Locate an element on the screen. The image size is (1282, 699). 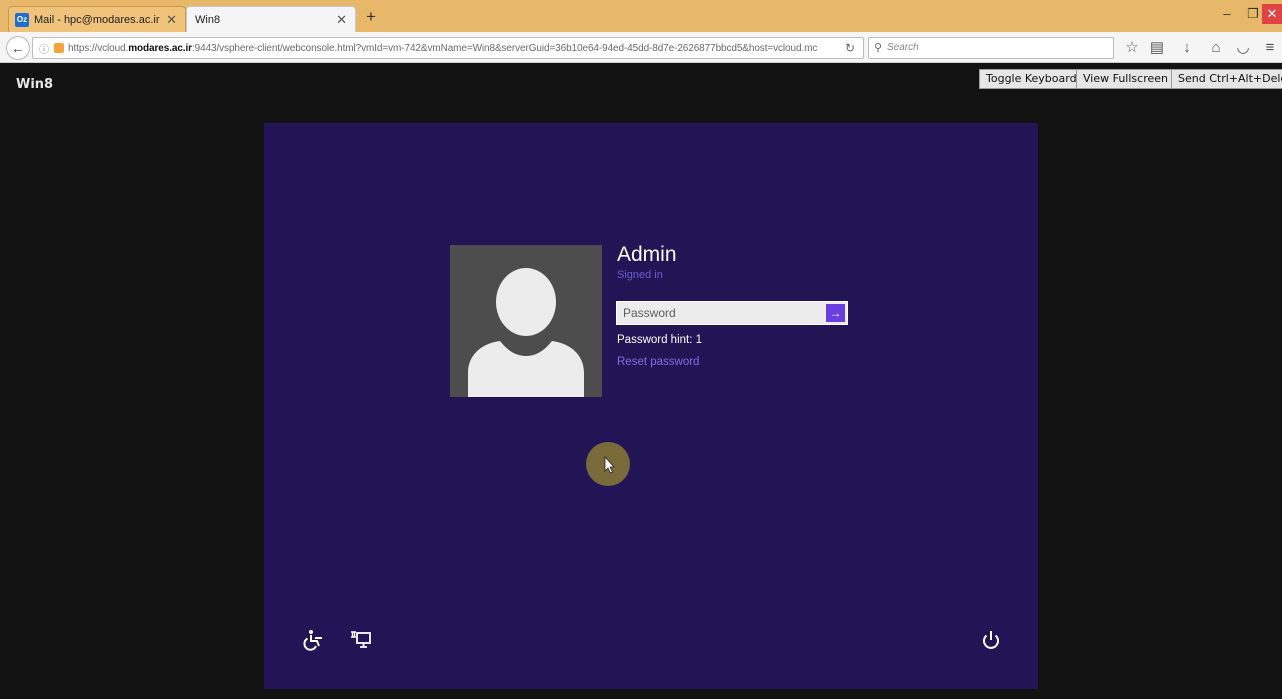
new-tab-button: + is located at coordinates (371, 17).